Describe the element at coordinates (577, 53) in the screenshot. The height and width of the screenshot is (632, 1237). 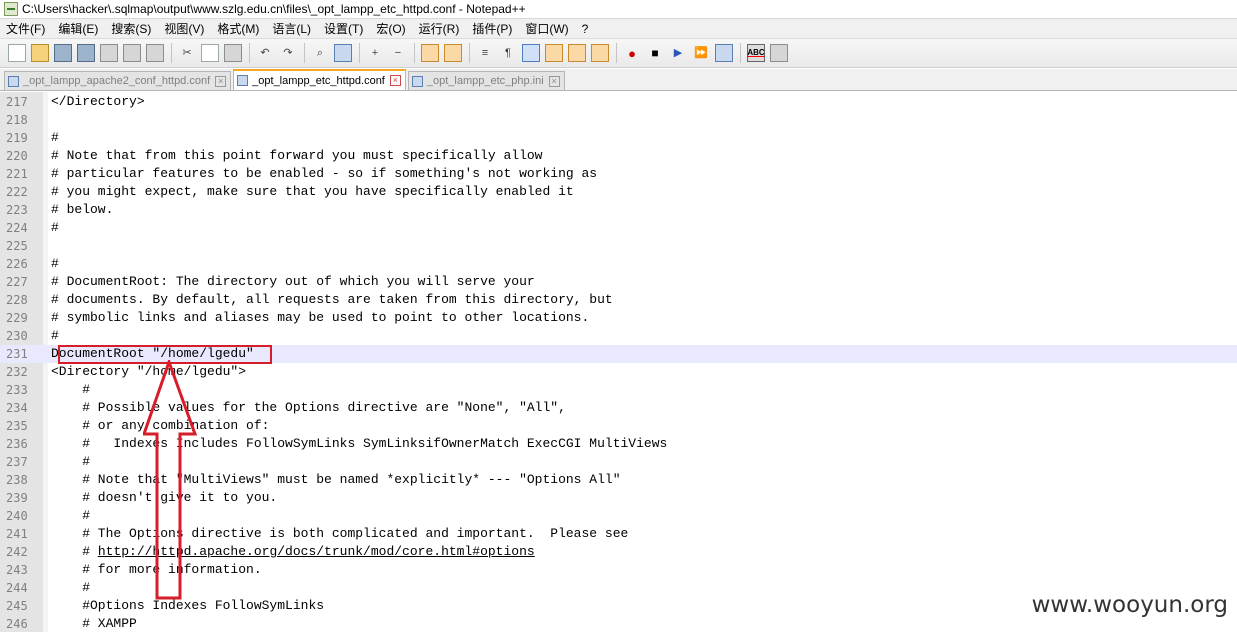
I see `function-list-icon` at that location.